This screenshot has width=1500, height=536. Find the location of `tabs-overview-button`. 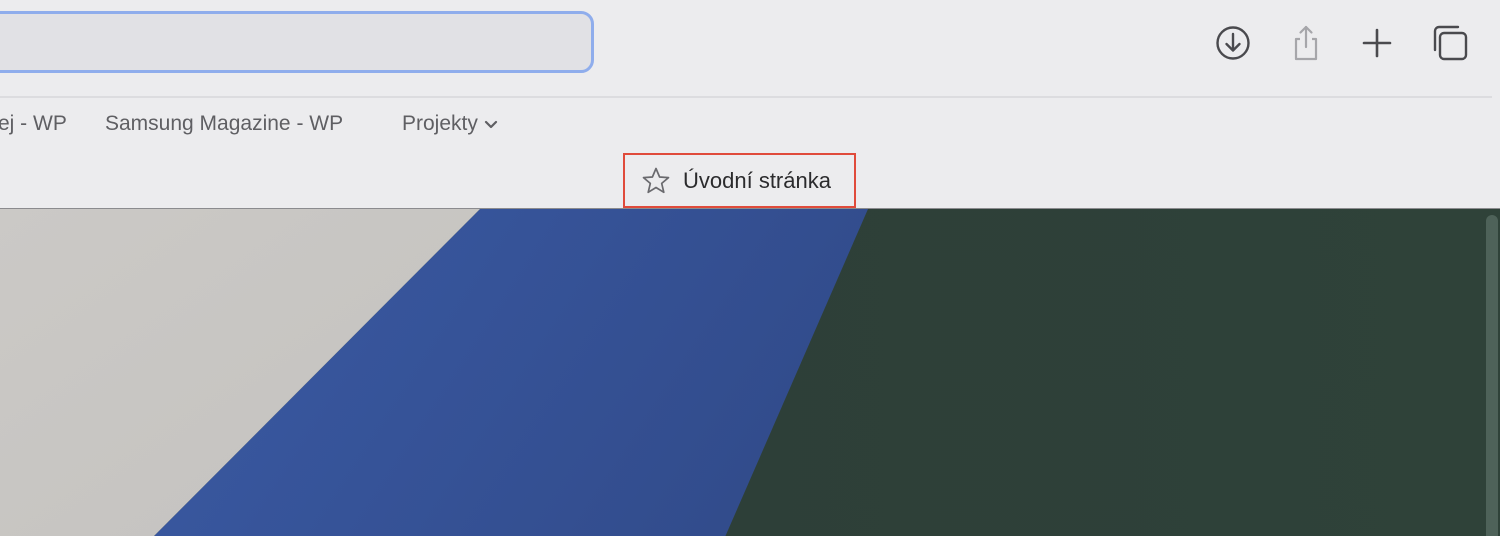

tabs-overview-button is located at coordinates (1450, 43).